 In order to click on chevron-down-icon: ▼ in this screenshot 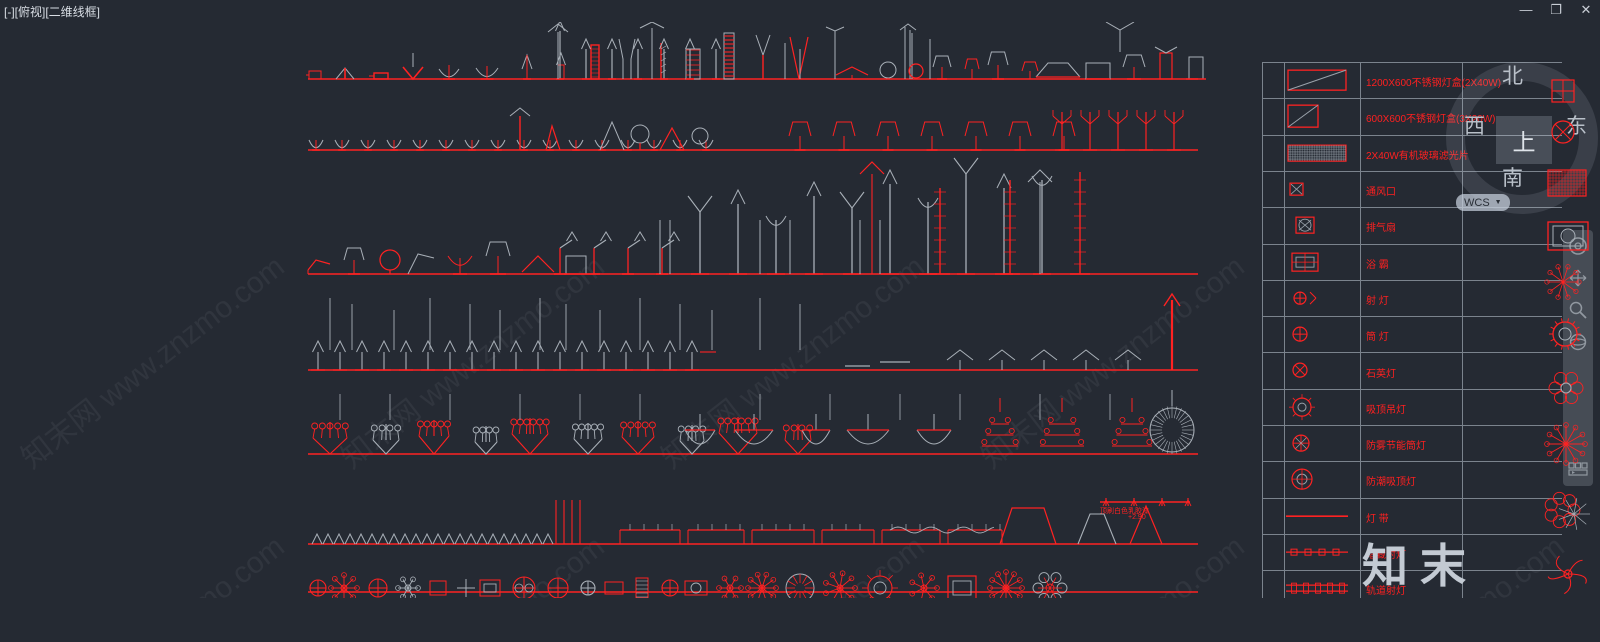, I will do `click(1498, 202)`.